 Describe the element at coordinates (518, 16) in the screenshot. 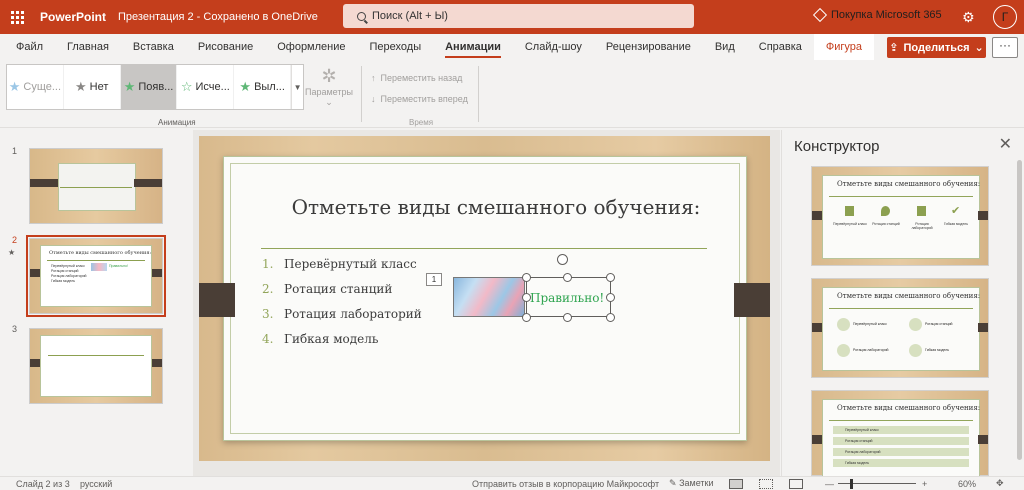

I see `search-input: Поиск (Alt + Ы)` at that location.